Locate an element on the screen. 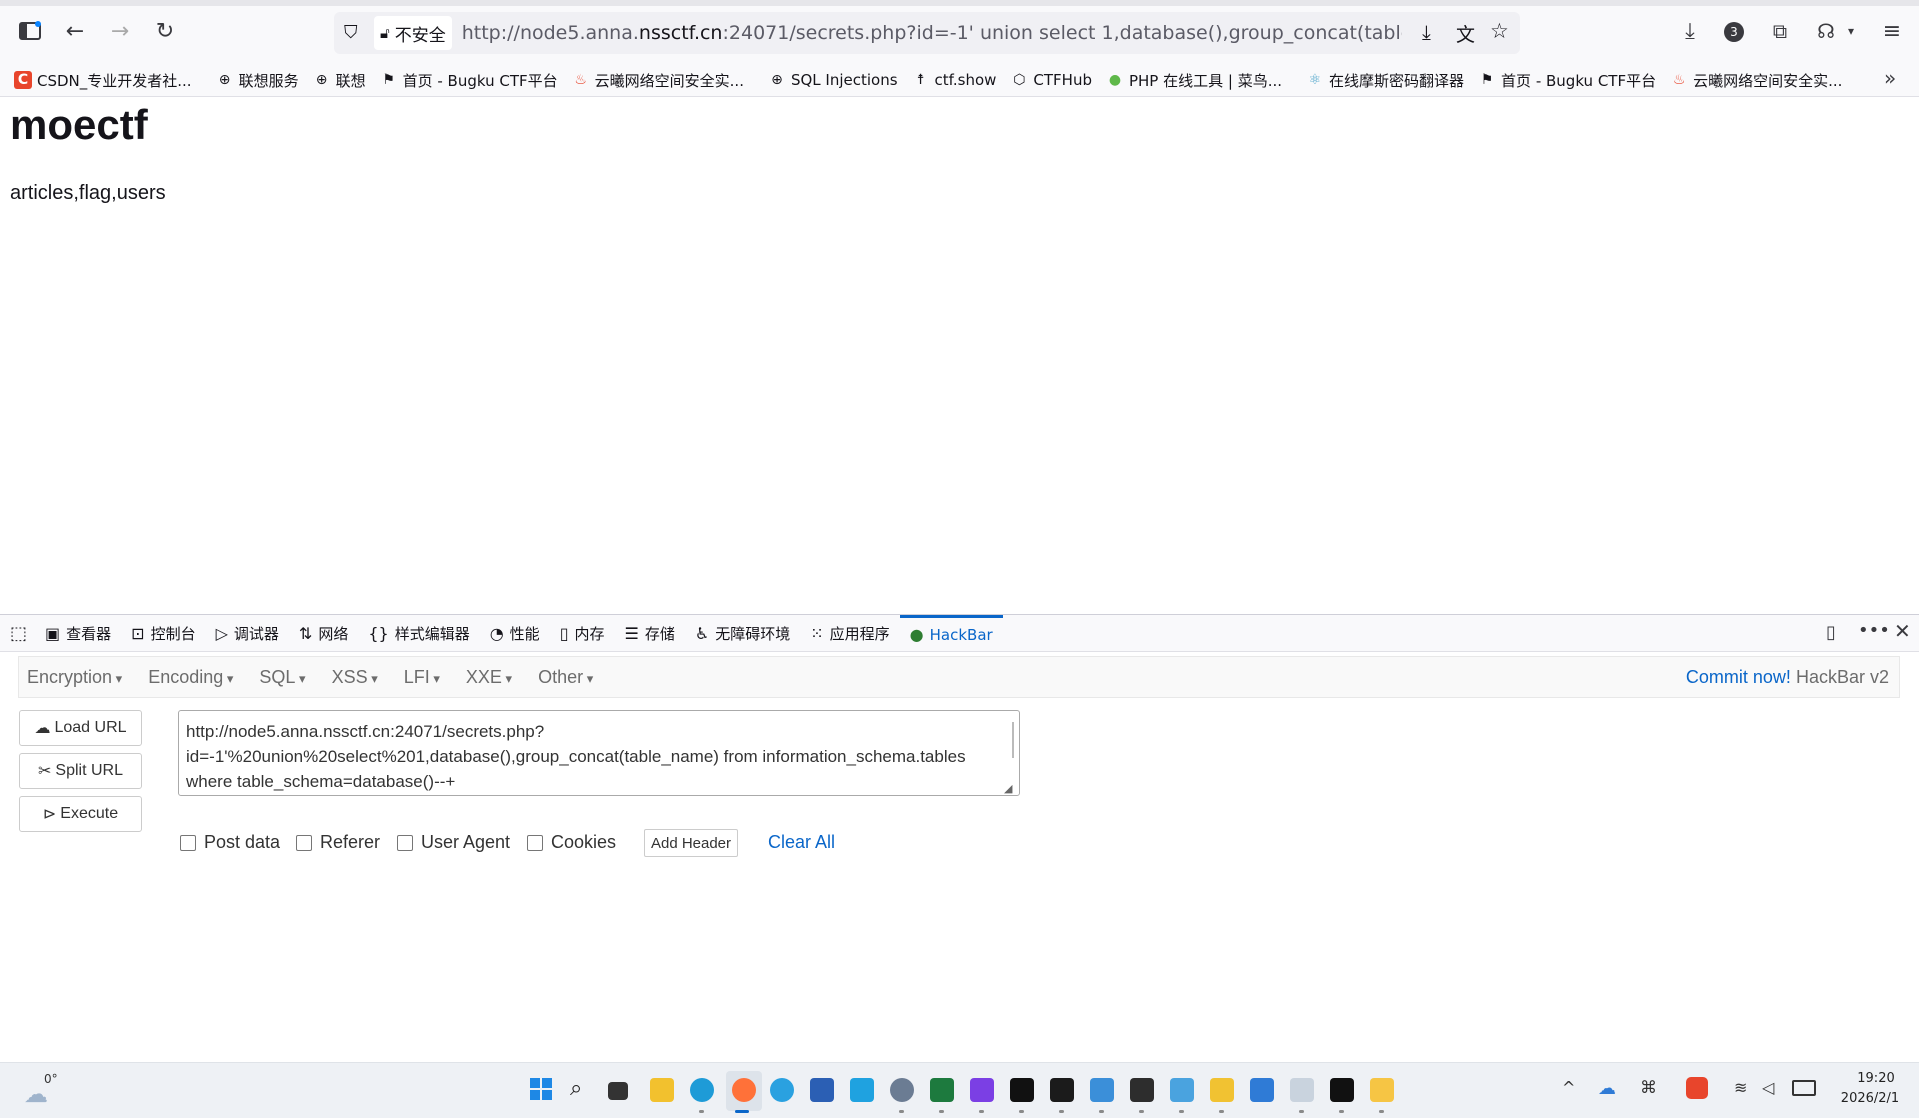 The image size is (1919, 1118). sogou-icon is located at coordinates (1697, 1088).